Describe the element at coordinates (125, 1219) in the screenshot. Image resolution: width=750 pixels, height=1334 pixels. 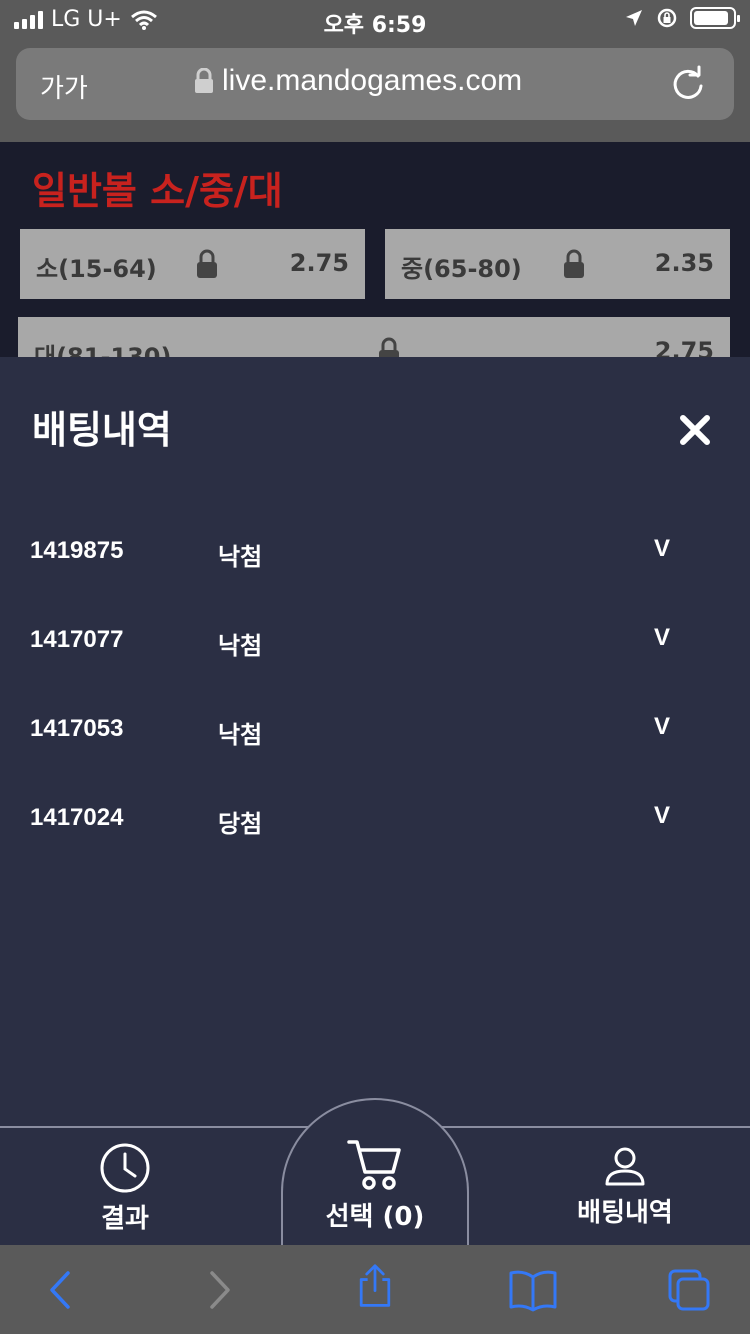
I see `nav-results-label: 결과` at that location.